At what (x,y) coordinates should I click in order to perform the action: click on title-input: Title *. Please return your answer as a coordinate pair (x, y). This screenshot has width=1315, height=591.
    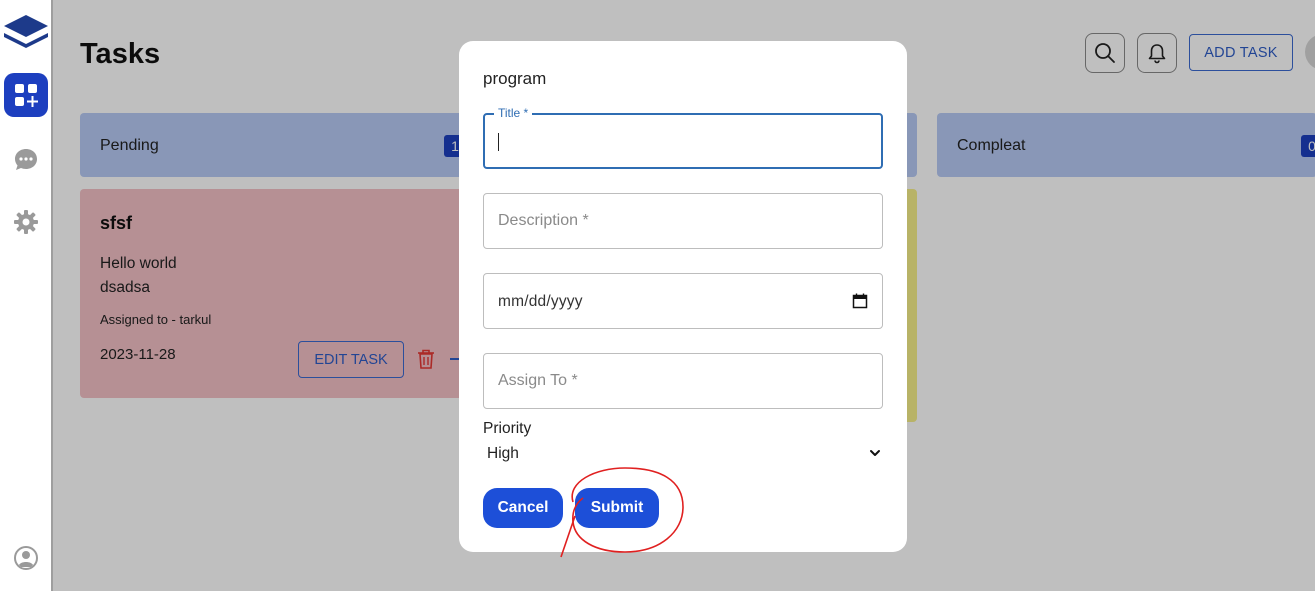
    Looking at the image, I should click on (683, 137).